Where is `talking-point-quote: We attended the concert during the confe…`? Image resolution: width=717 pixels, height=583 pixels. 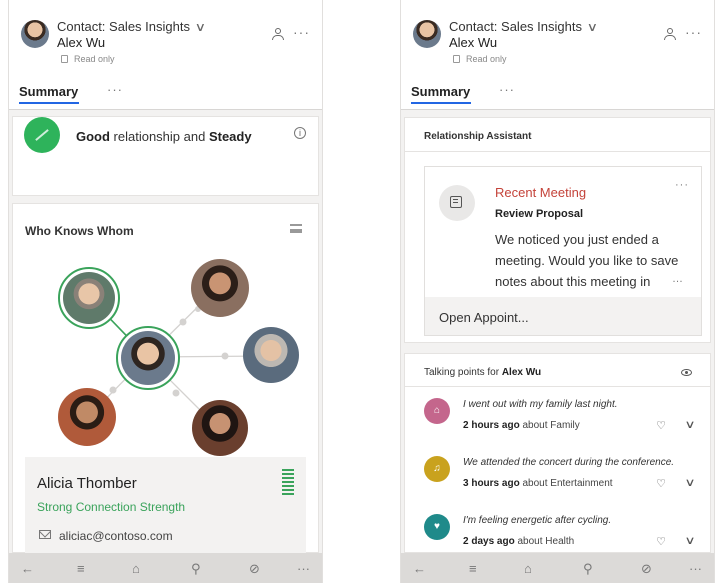
talking-point-quote: We attended the concert during the confe… is located at coordinates (569, 462).